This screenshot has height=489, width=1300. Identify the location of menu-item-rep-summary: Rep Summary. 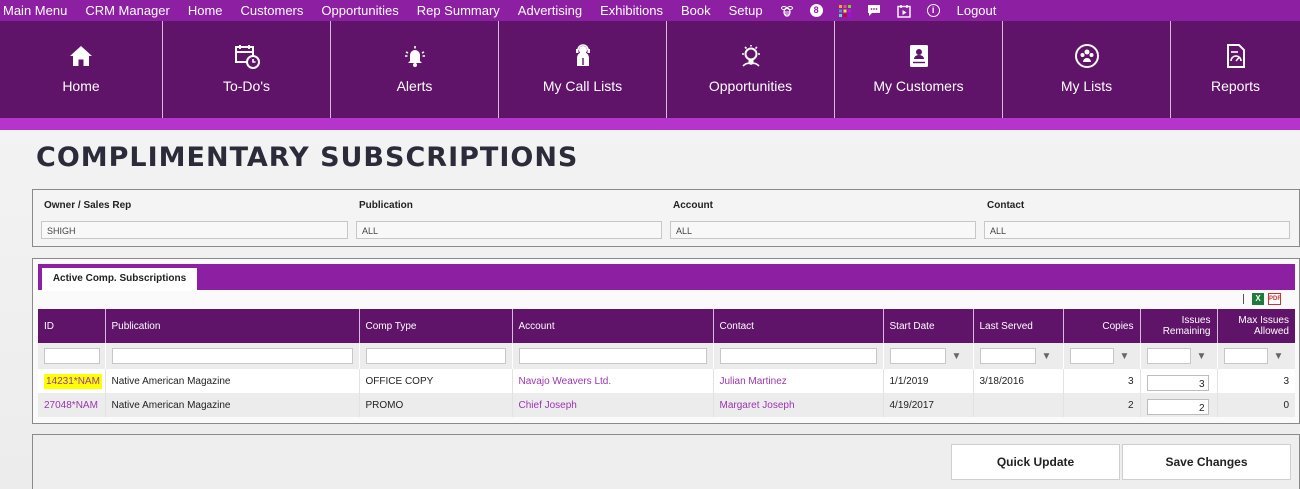
(458, 10).